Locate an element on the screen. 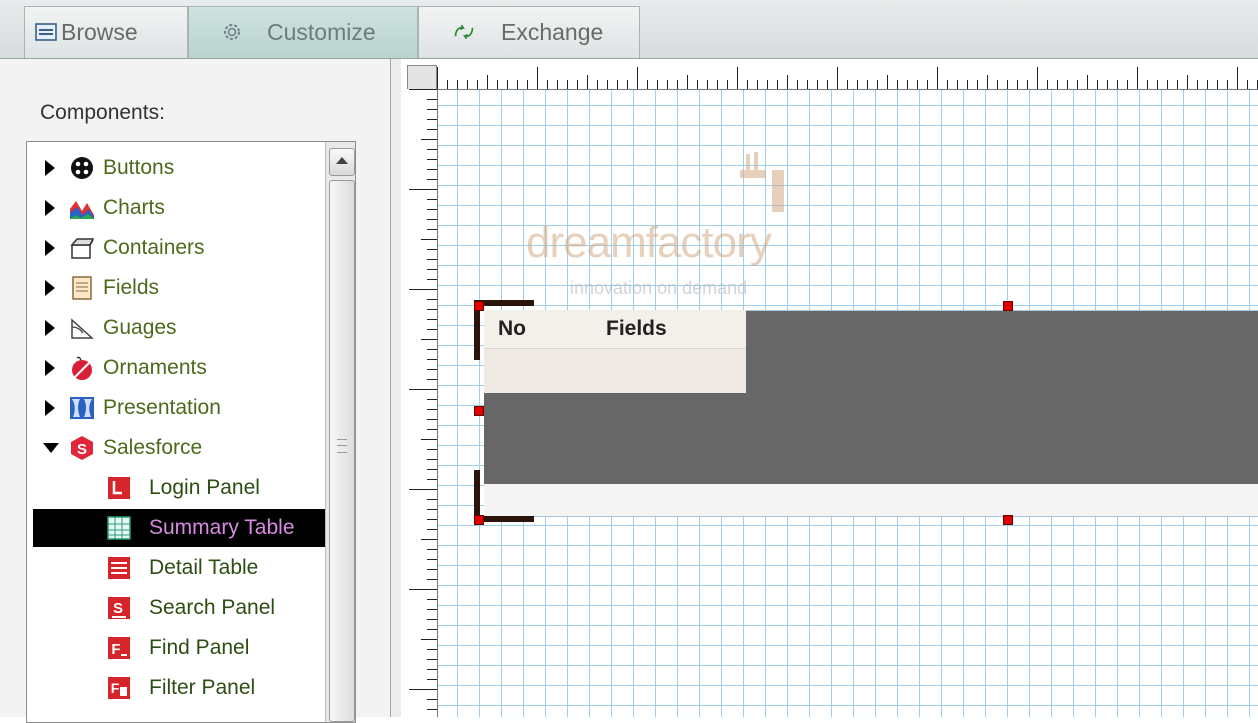 The image size is (1258, 723). tab-browse-label: Browse is located at coordinates (99, 32).